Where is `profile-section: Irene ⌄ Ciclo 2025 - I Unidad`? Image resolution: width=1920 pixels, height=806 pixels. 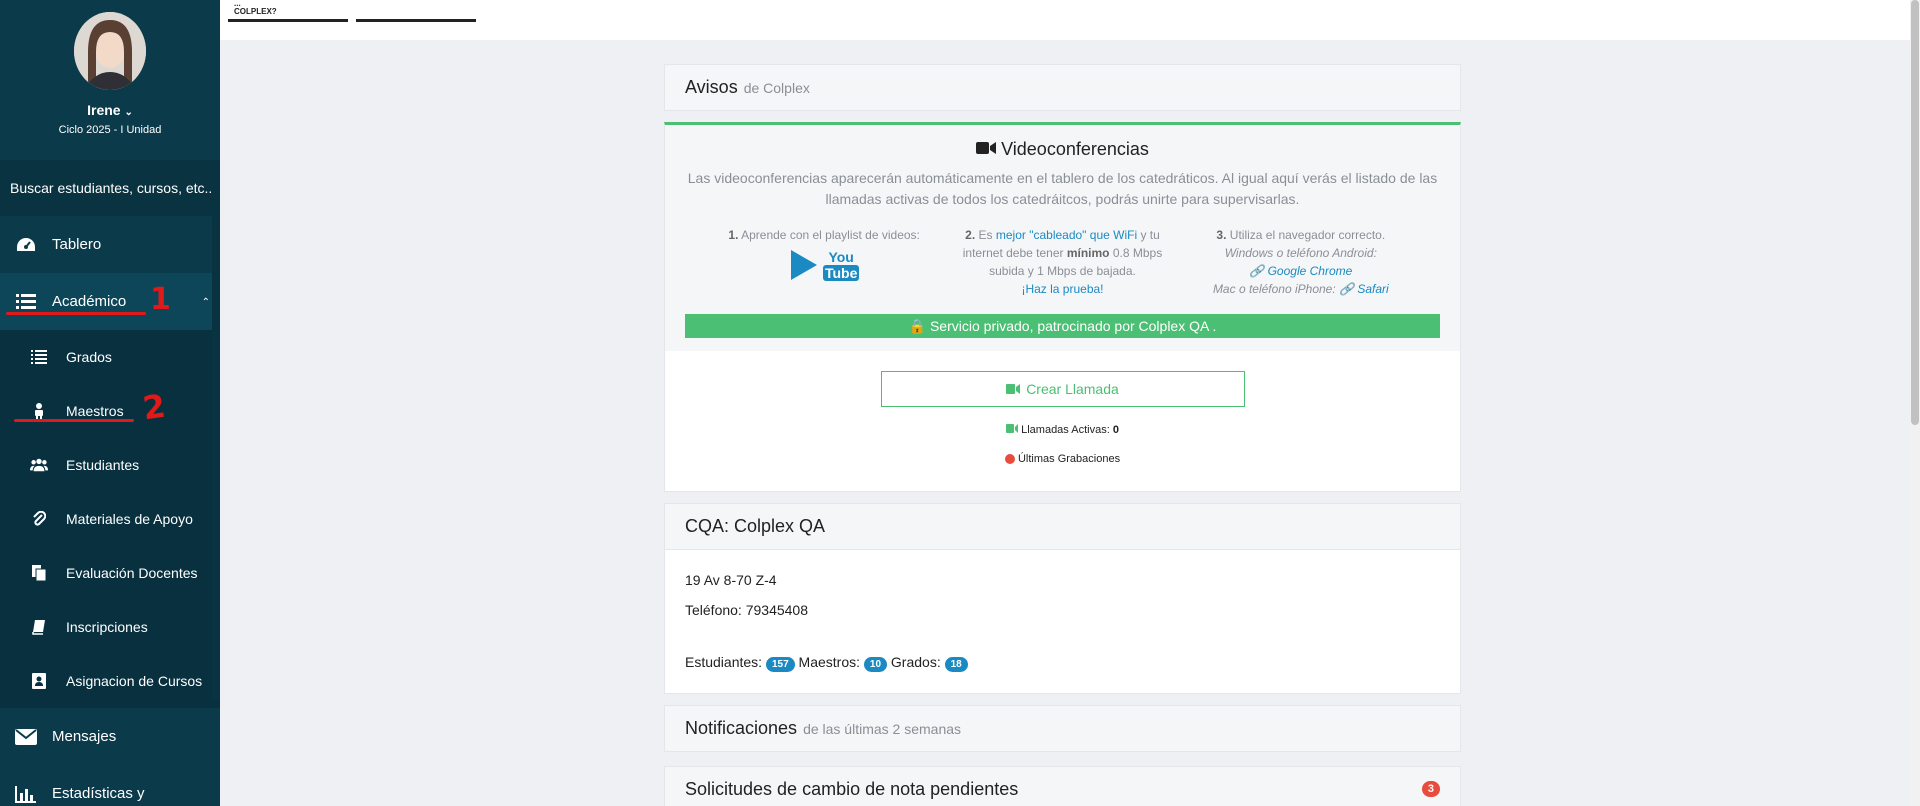 profile-section: Irene ⌄ Ciclo 2025 - I Unidad is located at coordinates (110, 80).